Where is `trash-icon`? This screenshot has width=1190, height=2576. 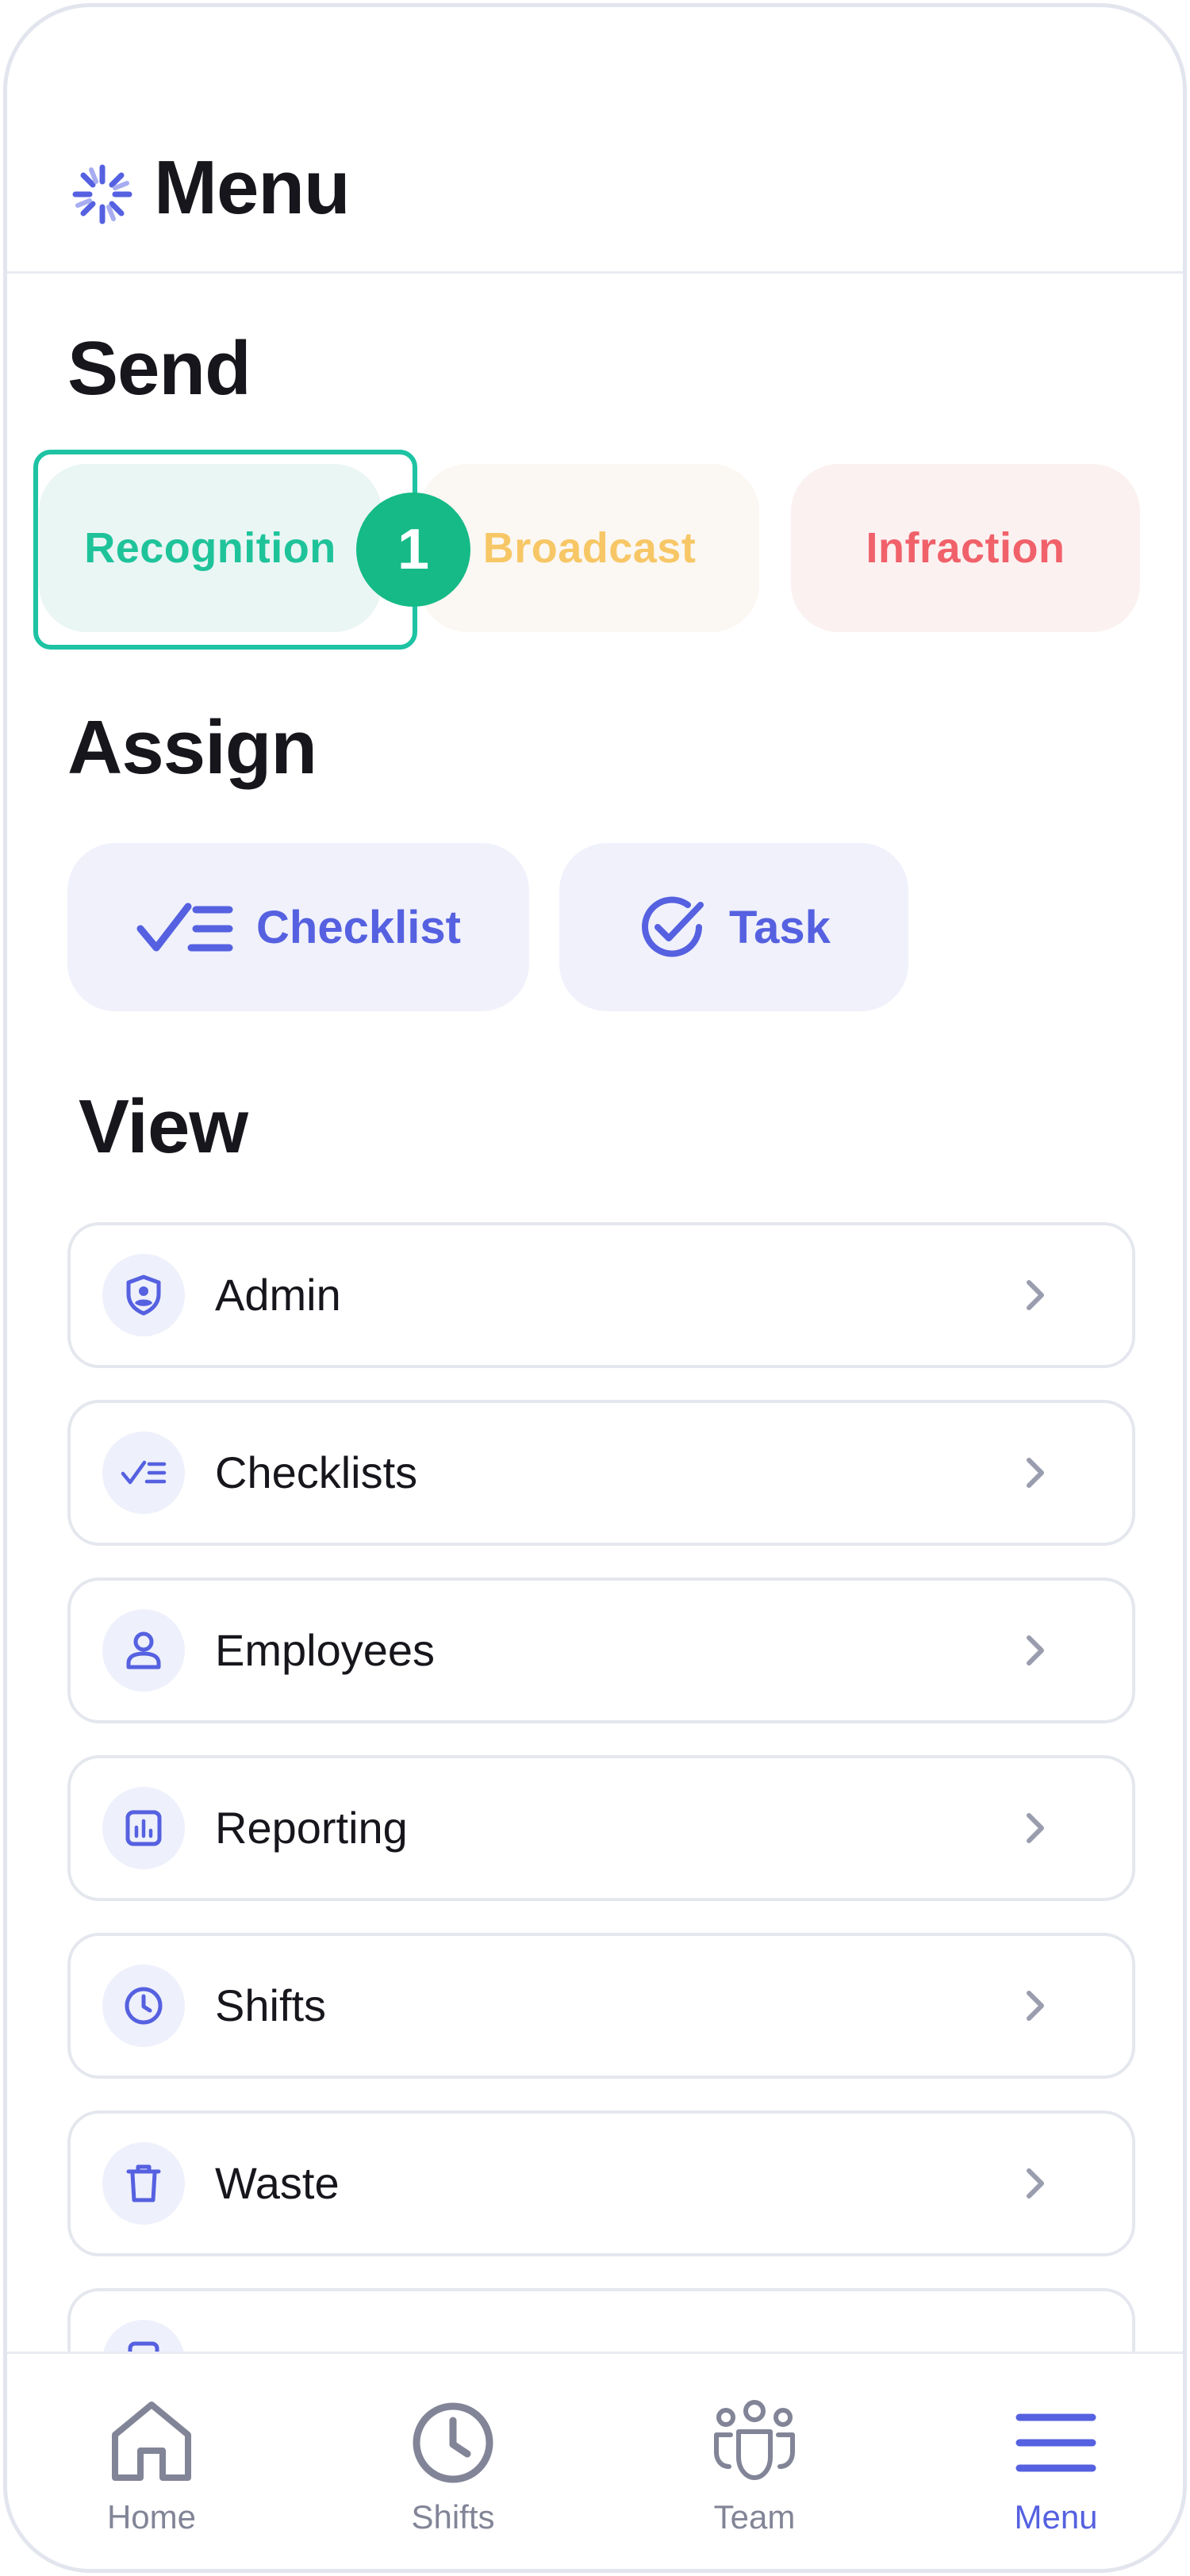 trash-icon is located at coordinates (143, 2183).